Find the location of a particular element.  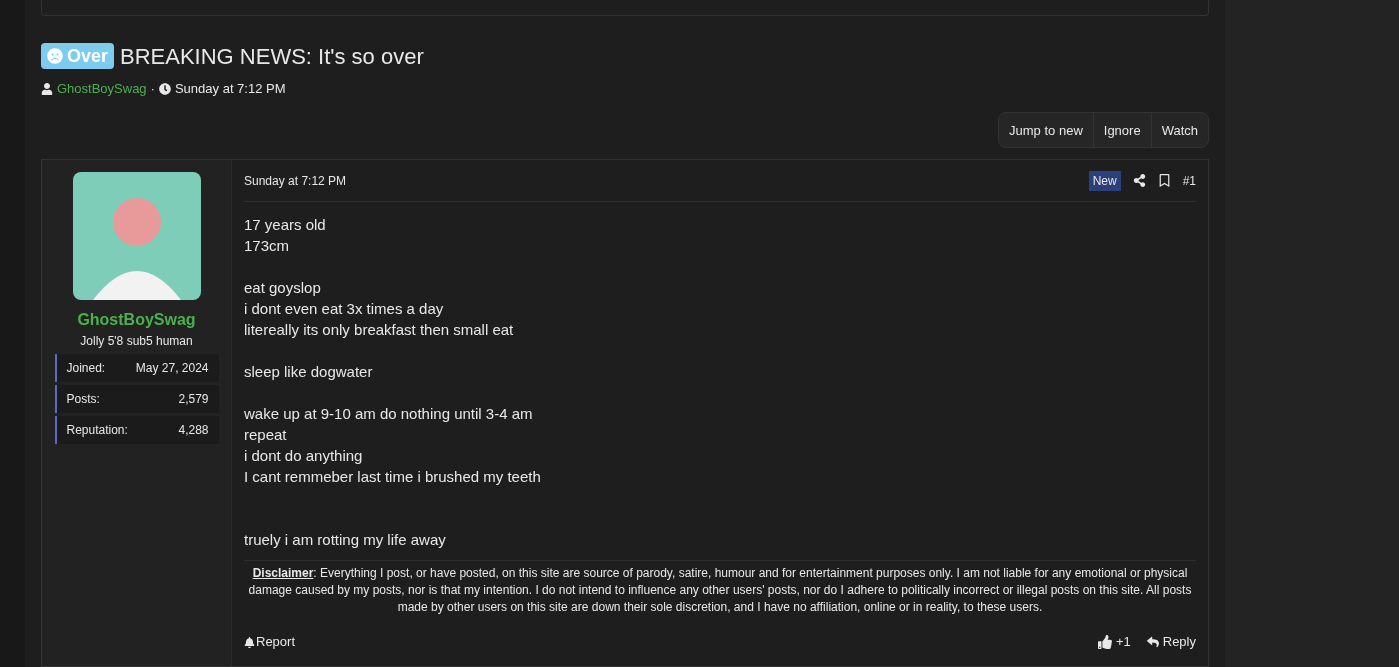

stat-label: Joined: is located at coordinates (86, 369).